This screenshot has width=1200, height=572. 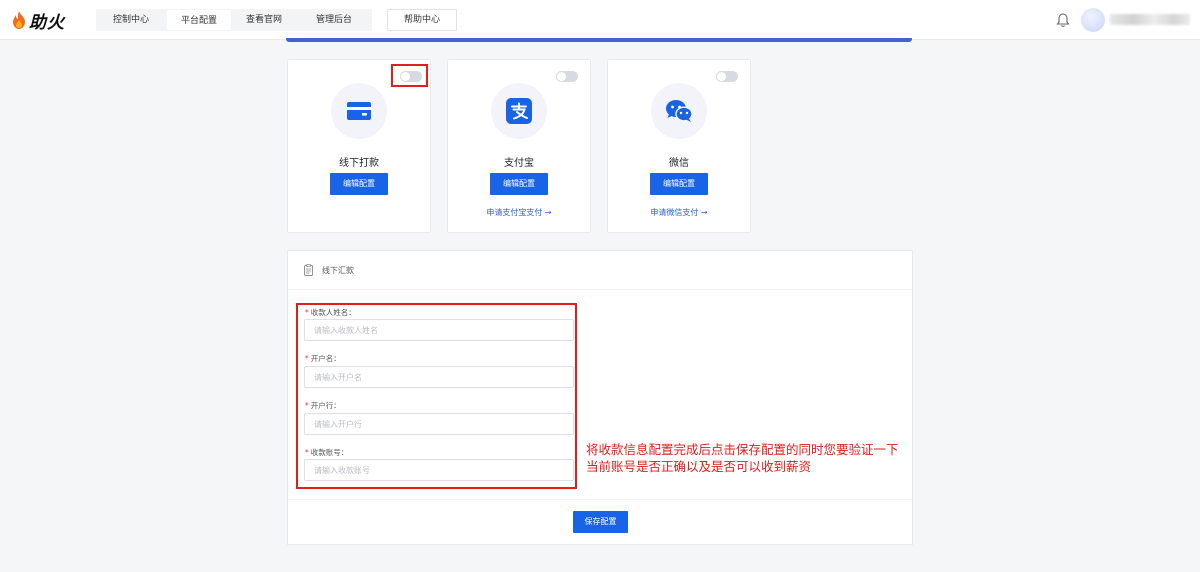 What do you see at coordinates (519, 184) in the screenshot?
I see `edit-config-button-alipay: 编辑配置` at bounding box center [519, 184].